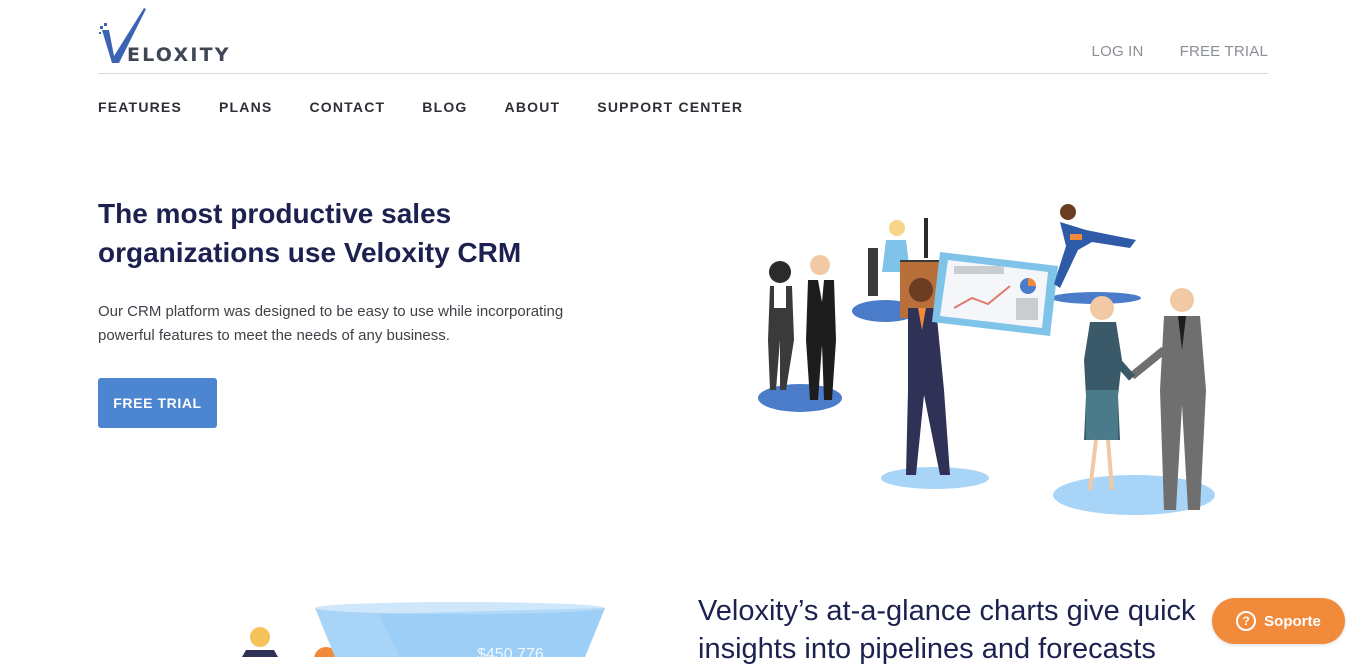 The image size is (1366, 668). What do you see at coordinates (533, 107) in the screenshot?
I see `nav-item-about: ABOUT` at bounding box center [533, 107].